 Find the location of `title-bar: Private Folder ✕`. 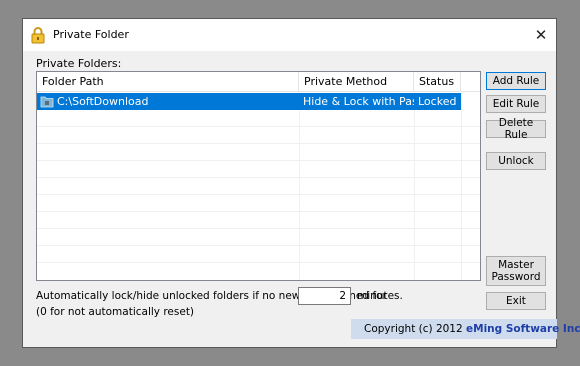

title-bar: Private Folder ✕ is located at coordinates (289, 35).